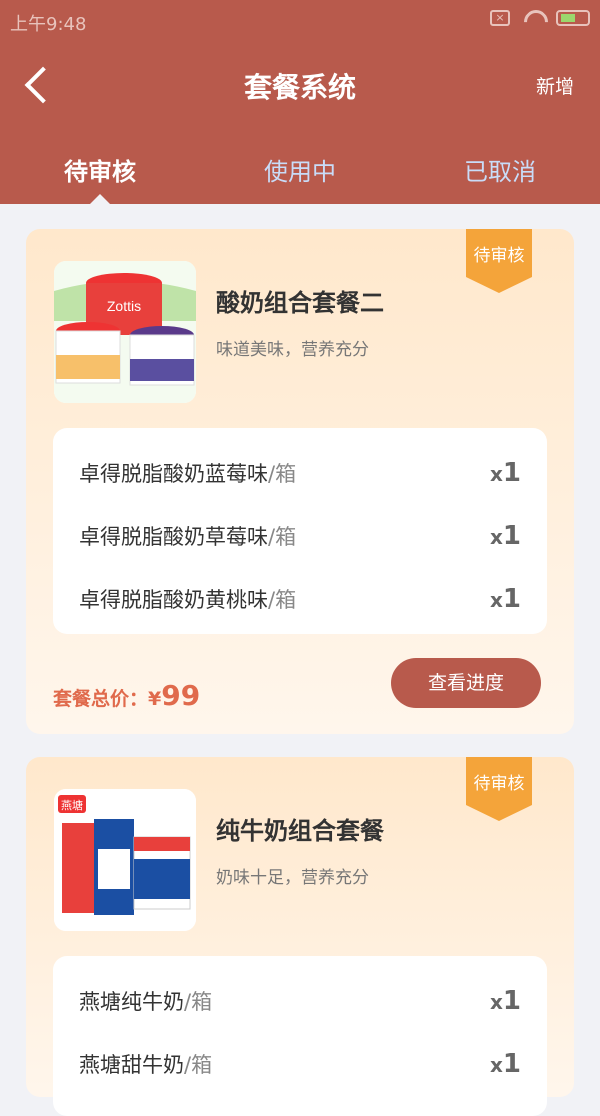 Image resolution: width=600 pixels, height=1116 pixels. What do you see at coordinates (533, 18) in the screenshot?
I see `wifi-icon` at bounding box center [533, 18].